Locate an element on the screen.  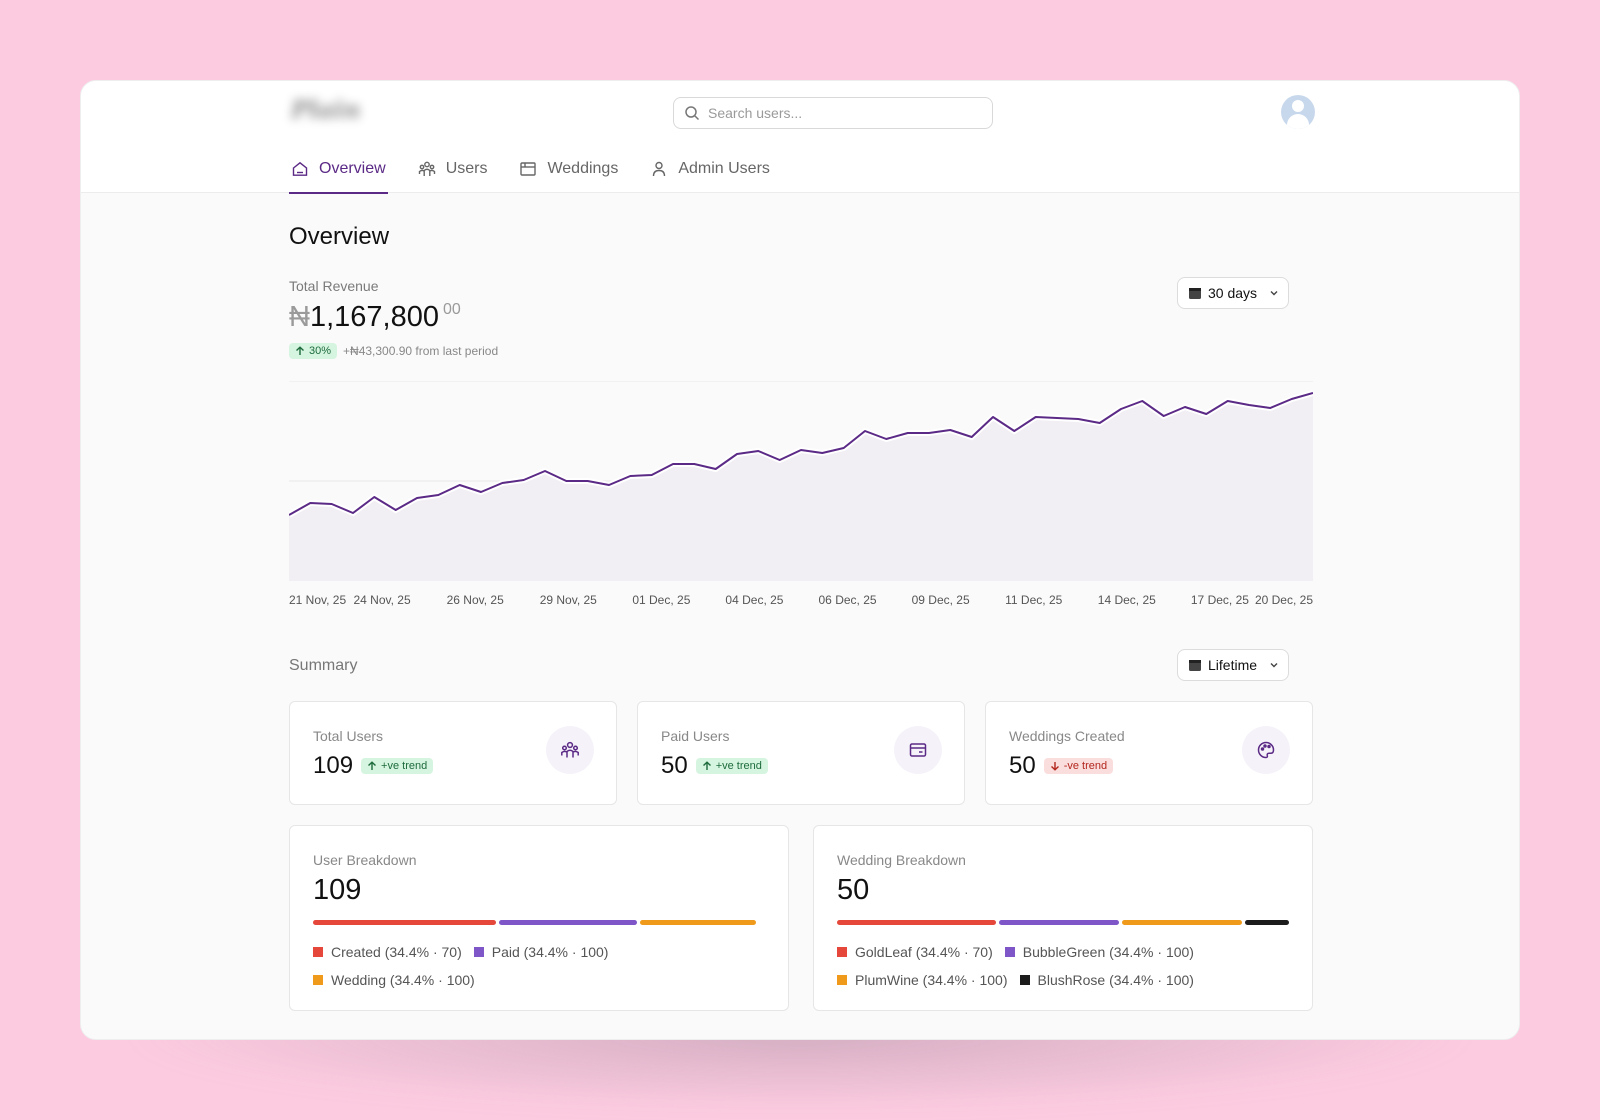
x-tick-label: 21 Nov, 25 is located at coordinates (318, 600).